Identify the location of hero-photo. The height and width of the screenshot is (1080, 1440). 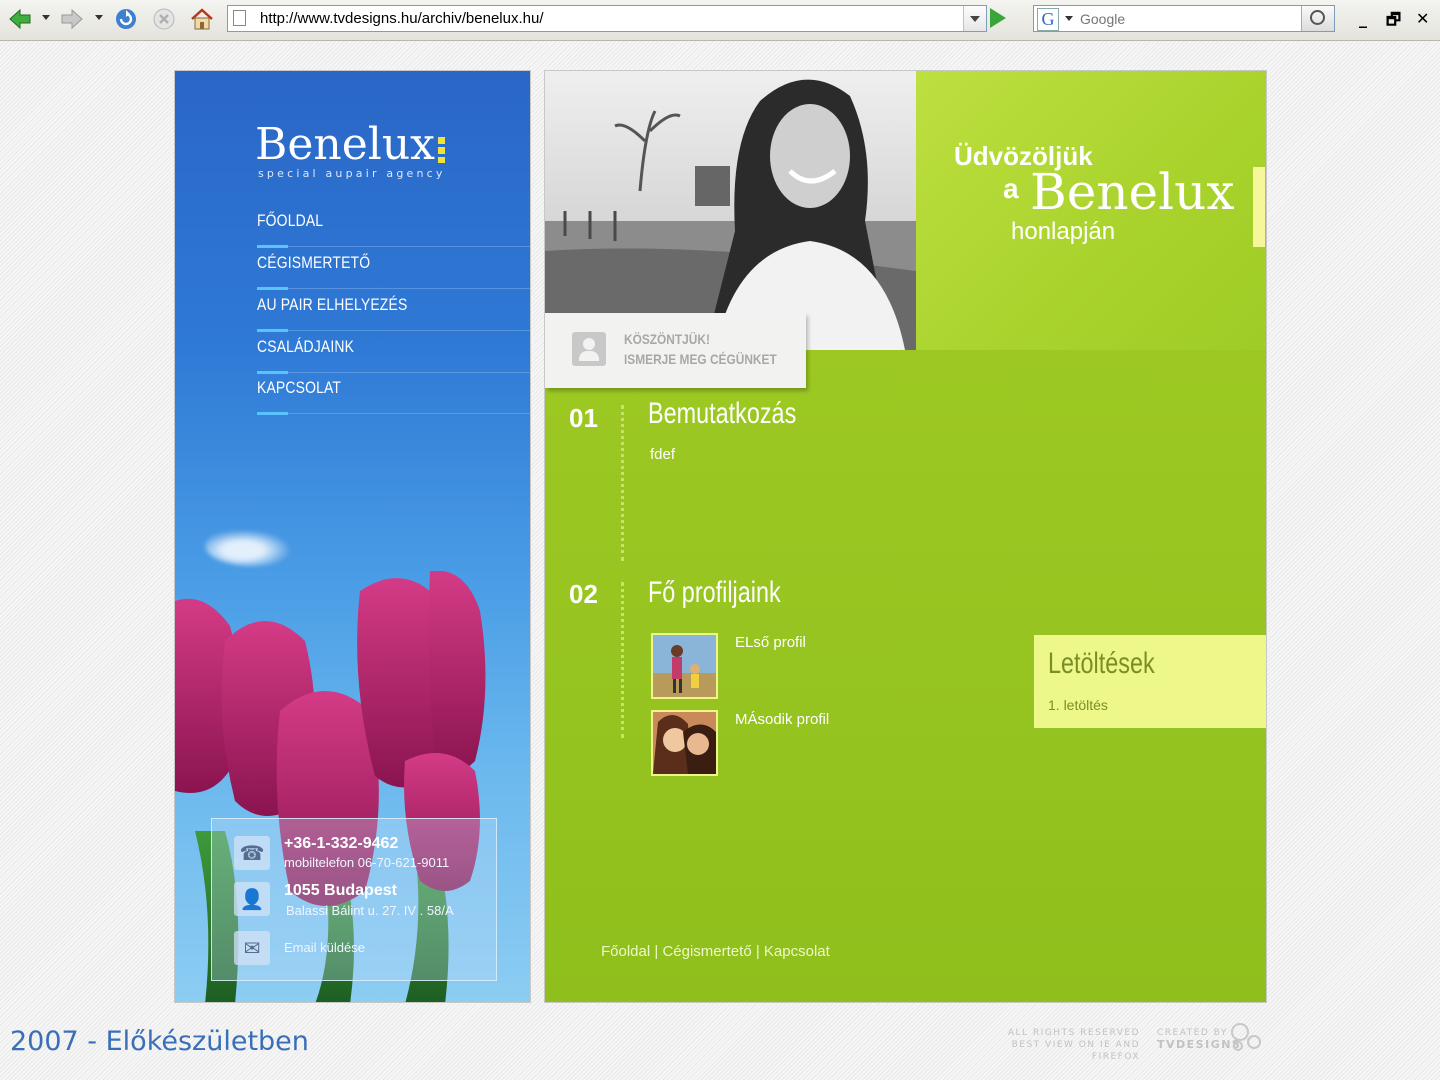
(730, 210).